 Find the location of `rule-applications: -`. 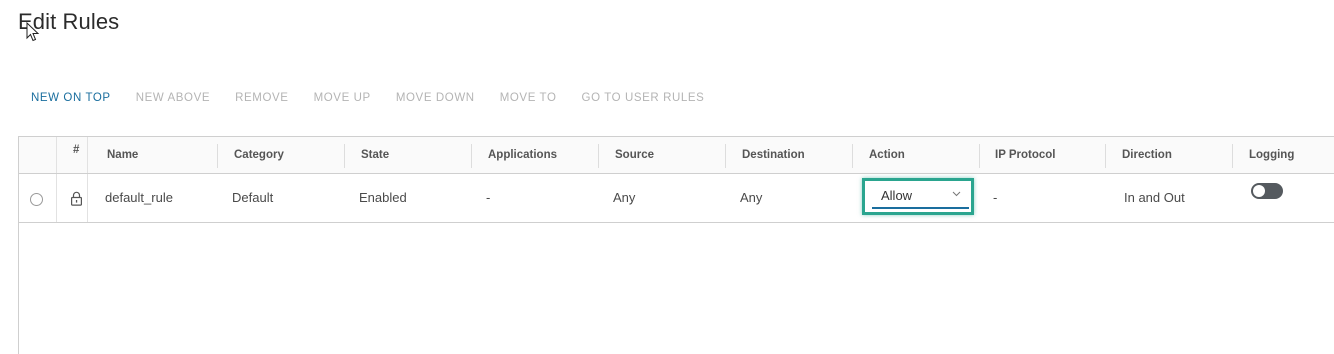

rule-applications: - is located at coordinates (488, 197).